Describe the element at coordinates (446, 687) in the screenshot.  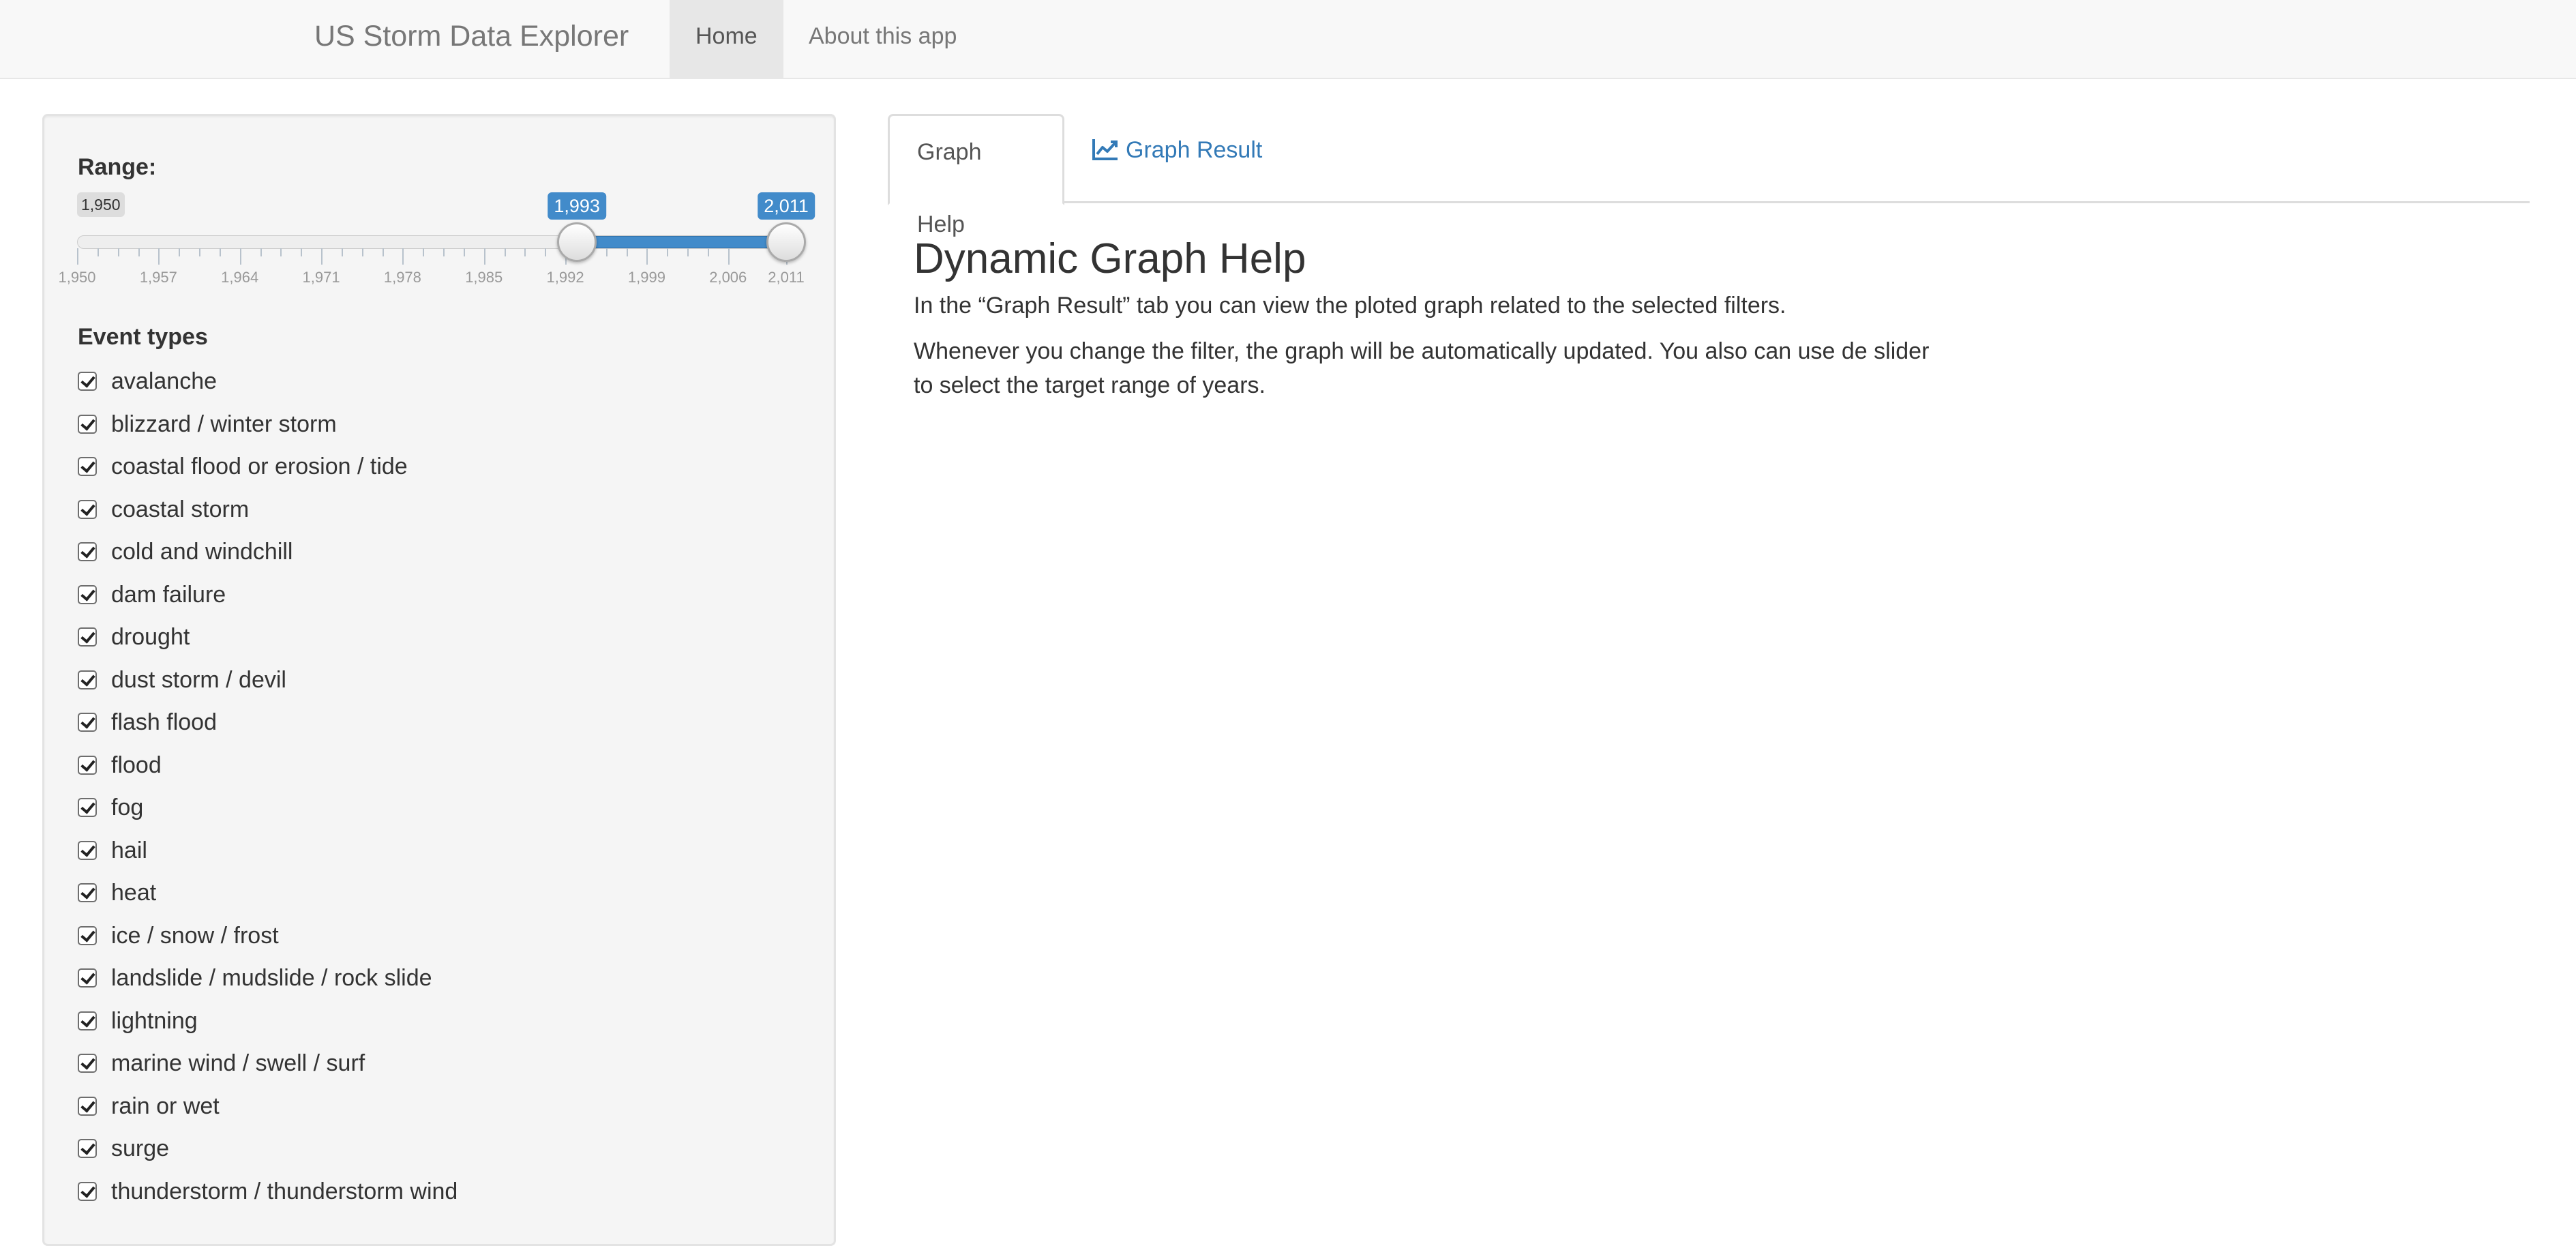
I see `event-type-option: dust storm / devil` at that location.